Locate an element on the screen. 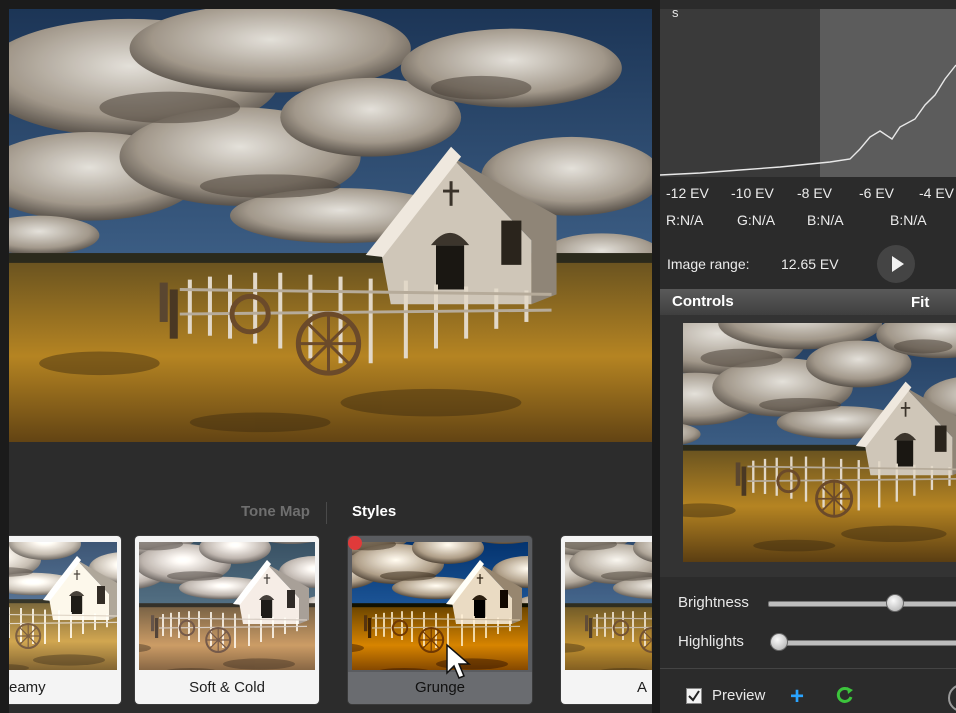 Image resolution: width=956 pixels, height=713 pixels. style-card-dreamy: eamy is located at coordinates (65, 620).